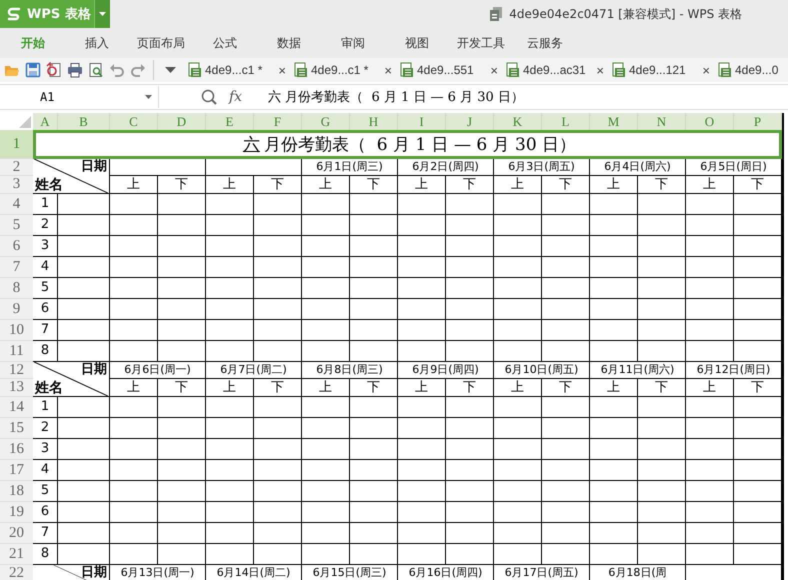 The image size is (788, 580). Describe the element at coordinates (54, 70) in the screenshot. I see `export-document-icon` at that location.